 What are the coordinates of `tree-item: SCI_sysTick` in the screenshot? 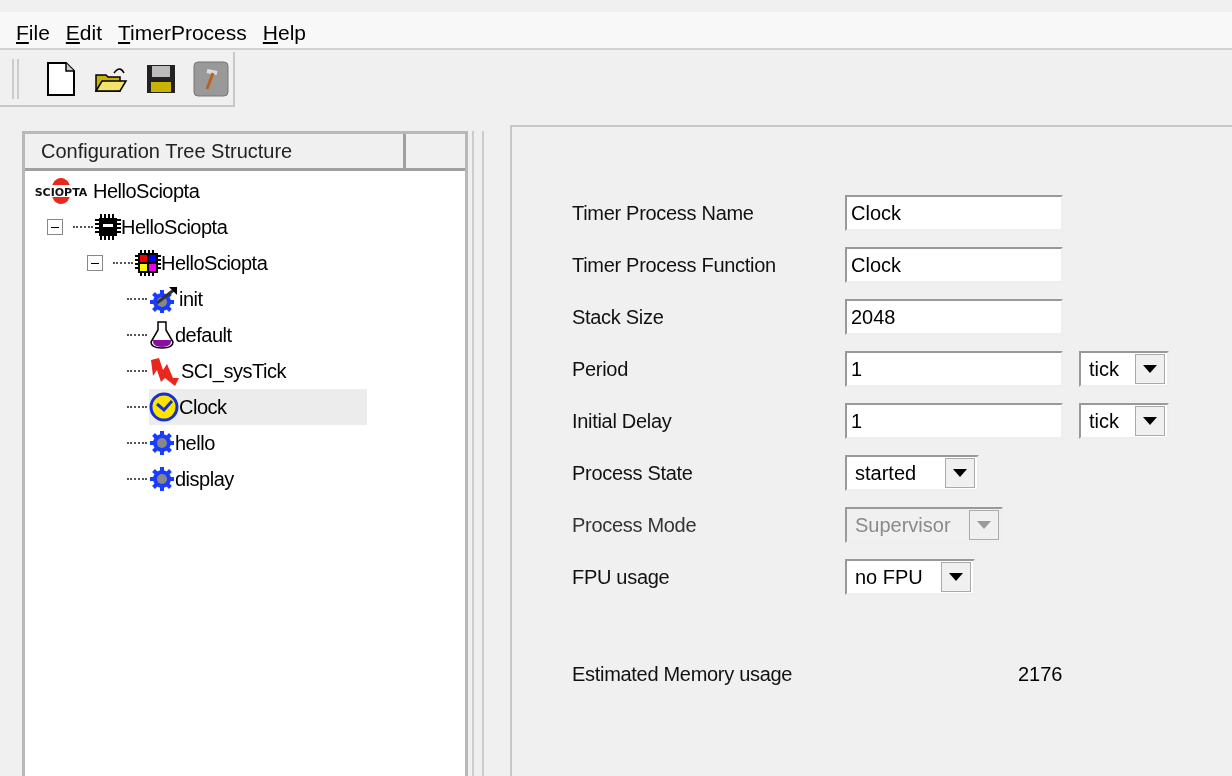 It's located at (219, 371).